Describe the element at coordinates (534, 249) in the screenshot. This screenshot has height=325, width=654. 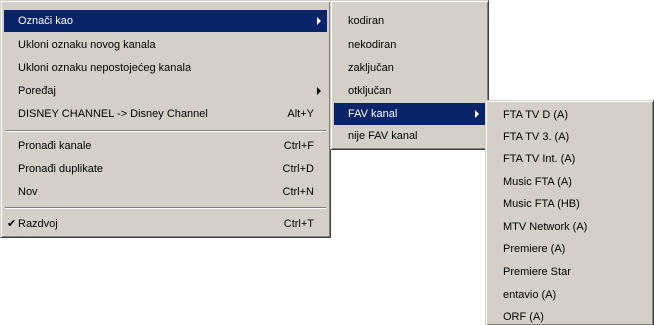
I see `menu-item-label: Premiere (A)` at that location.